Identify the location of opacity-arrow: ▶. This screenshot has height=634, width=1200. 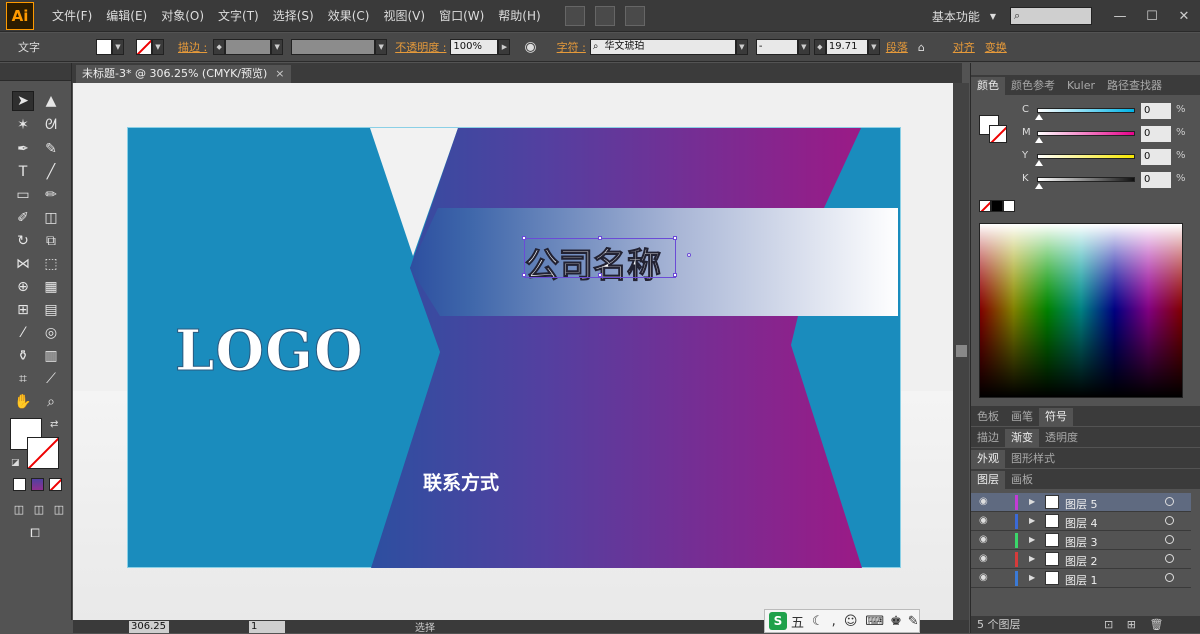
(504, 47).